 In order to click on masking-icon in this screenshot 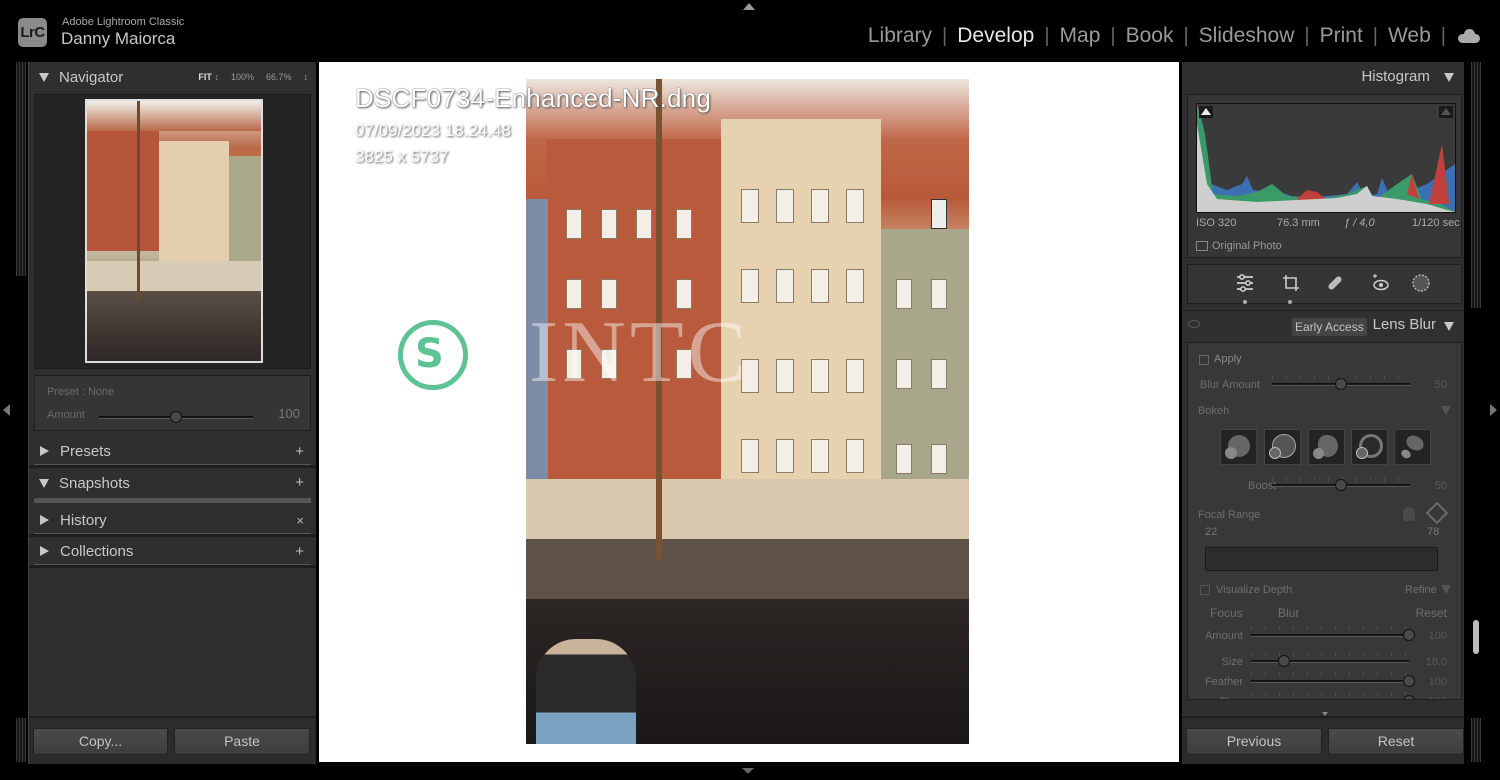, I will do `click(1421, 284)`.